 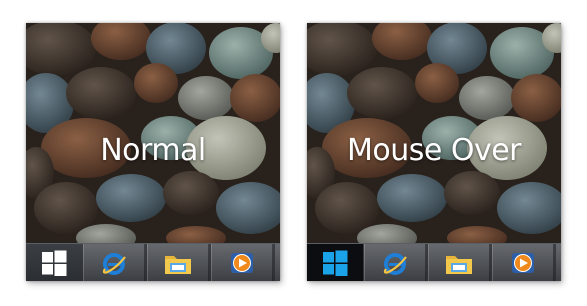 I want to click on start-button, so click(x=54, y=262).